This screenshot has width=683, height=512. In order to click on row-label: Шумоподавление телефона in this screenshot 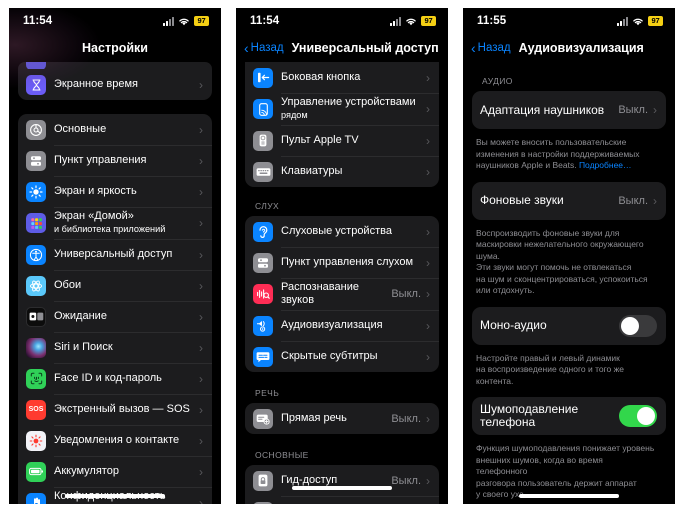, I will do `click(529, 415)`.